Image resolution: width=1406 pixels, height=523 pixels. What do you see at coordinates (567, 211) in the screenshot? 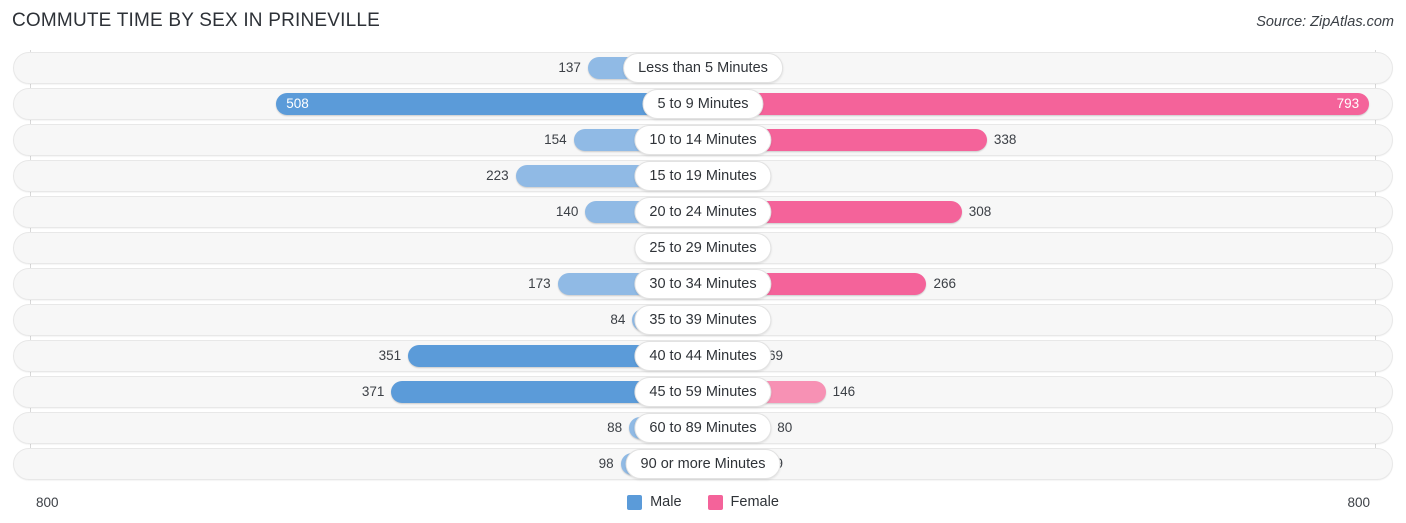
I see `bar-value-male: 140` at bounding box center [567, 211].